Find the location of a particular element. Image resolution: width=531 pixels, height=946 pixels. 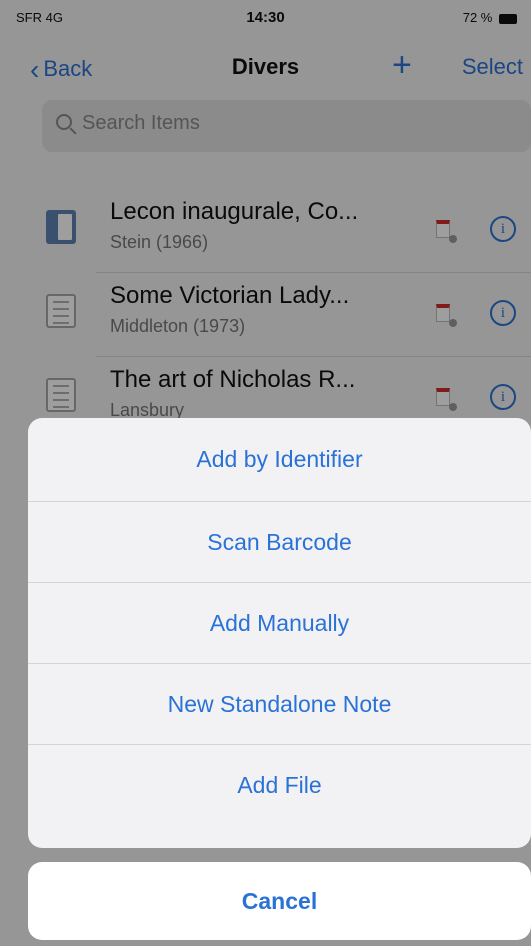

scan-barcode-option: Scan Barcode is located at coordinates (279, 541).